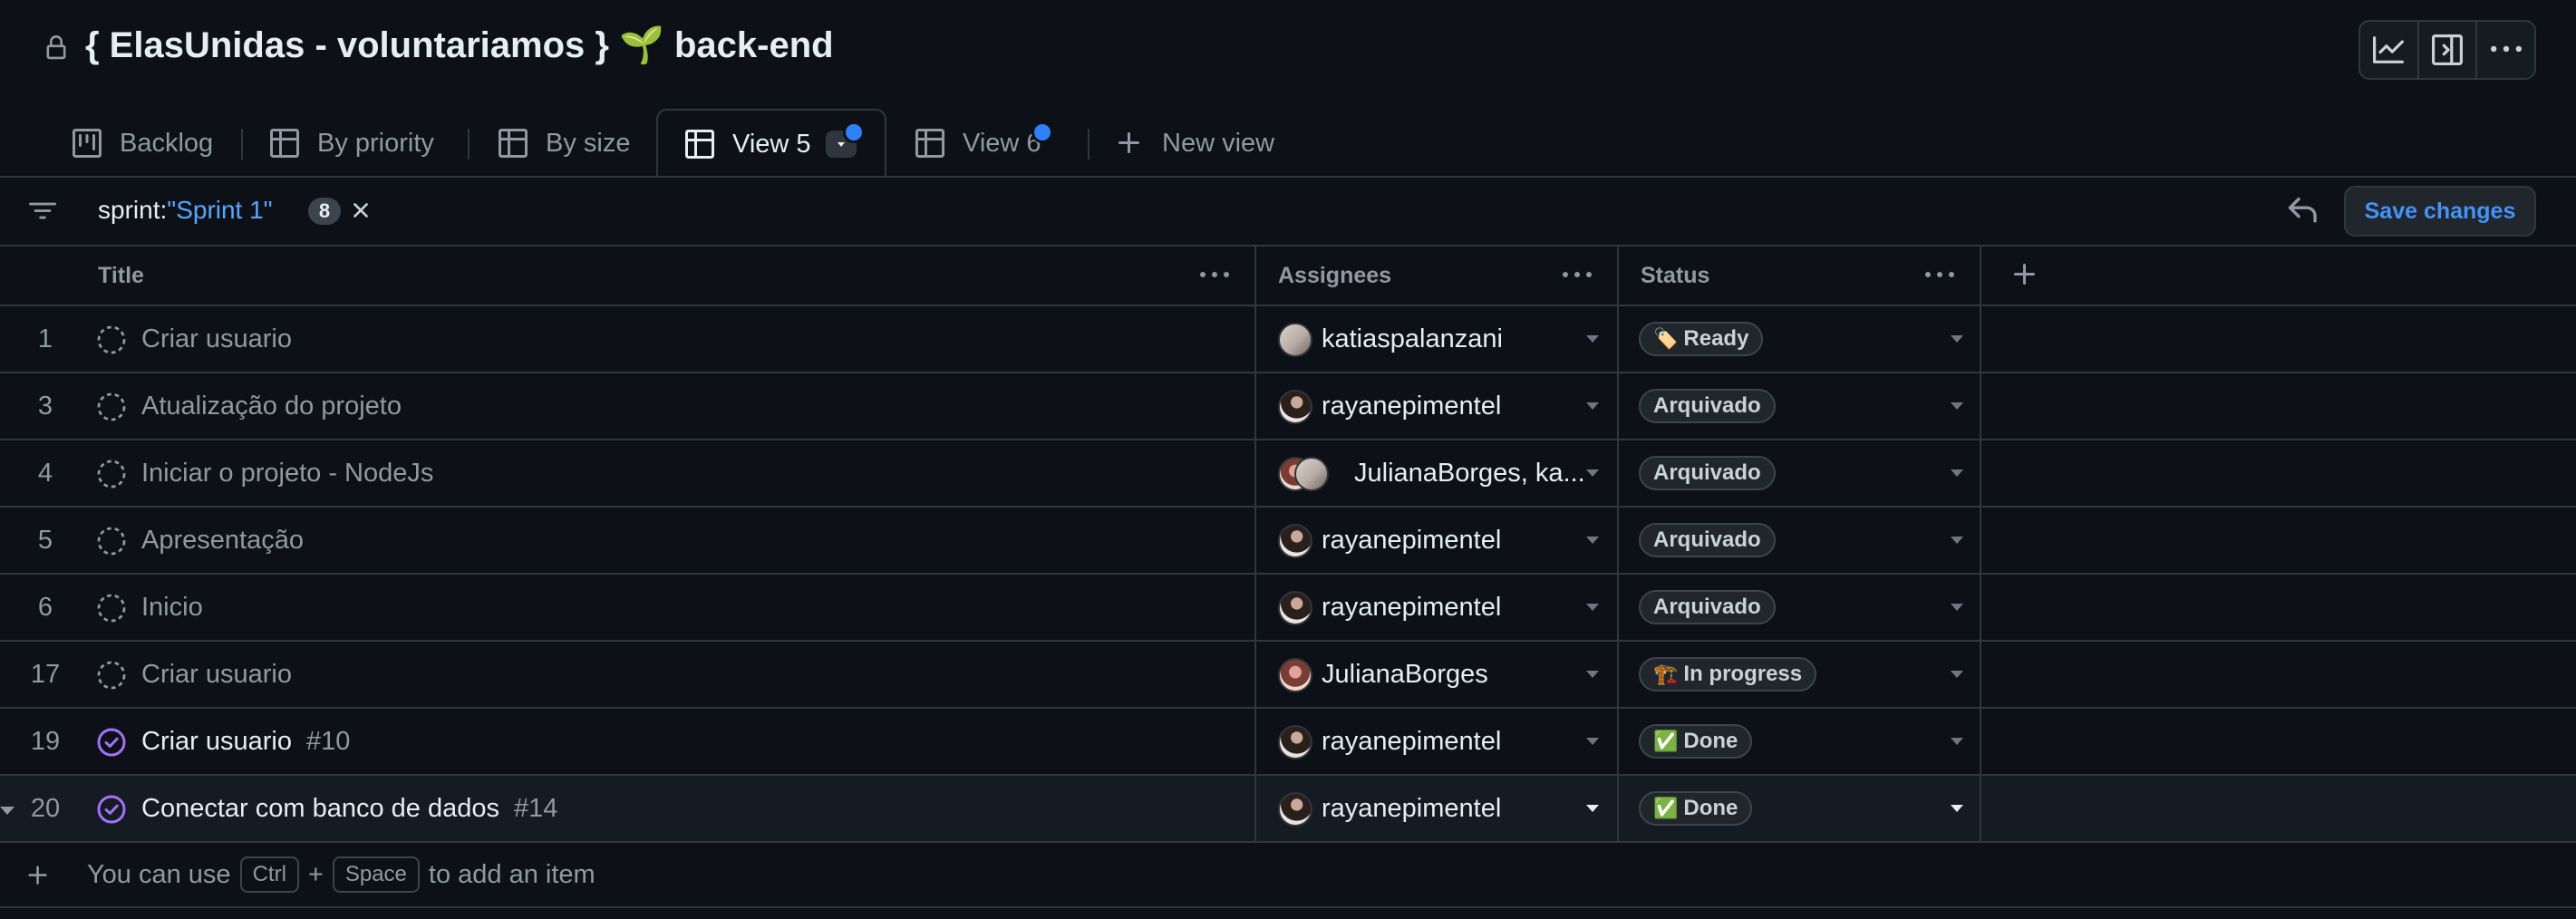 This screenshot has width=2576, height=919. I want to click on column-header-title: Title, so click(121, 276).